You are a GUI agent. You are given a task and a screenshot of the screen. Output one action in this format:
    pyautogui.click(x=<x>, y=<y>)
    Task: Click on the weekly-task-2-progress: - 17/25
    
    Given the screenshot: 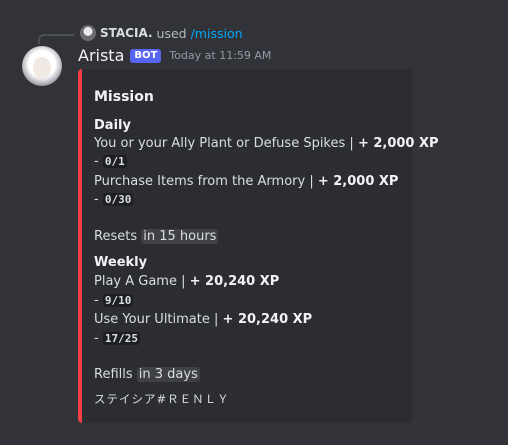 What is the action you would take?
    pyautogui.click(x=117, y=339)
    